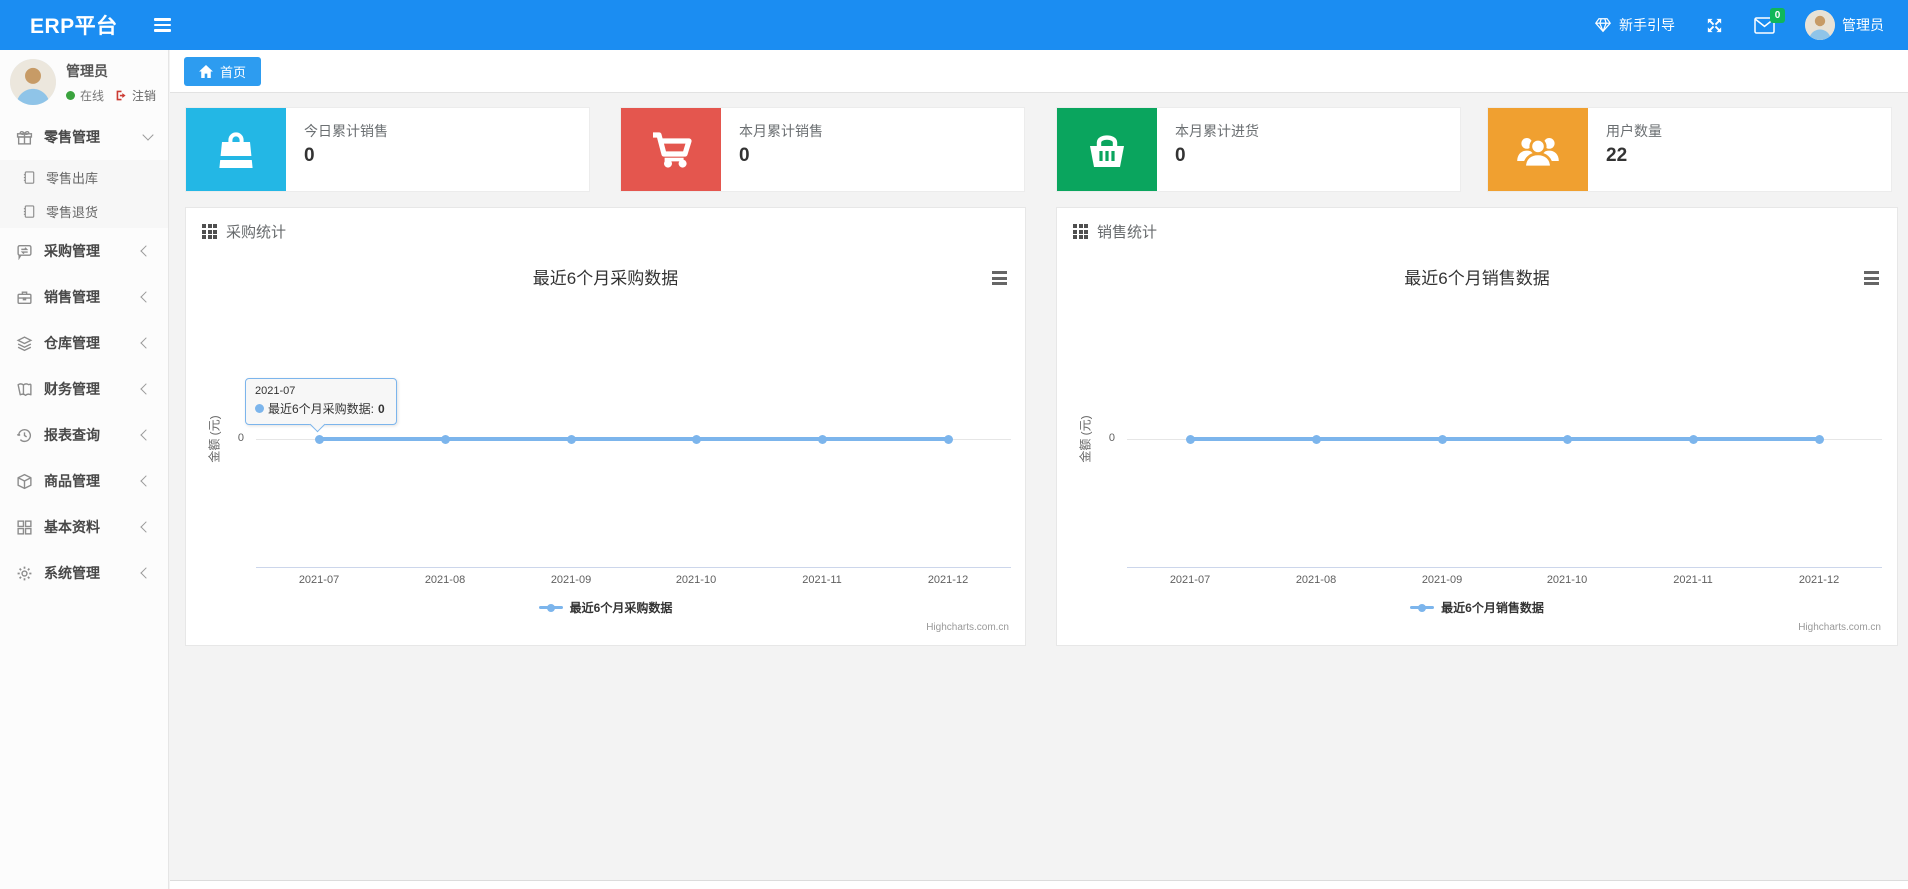  Describe the element at coordinates (1127, 232) in the screenshot. I see `panel-title: 销售统计` at that location.